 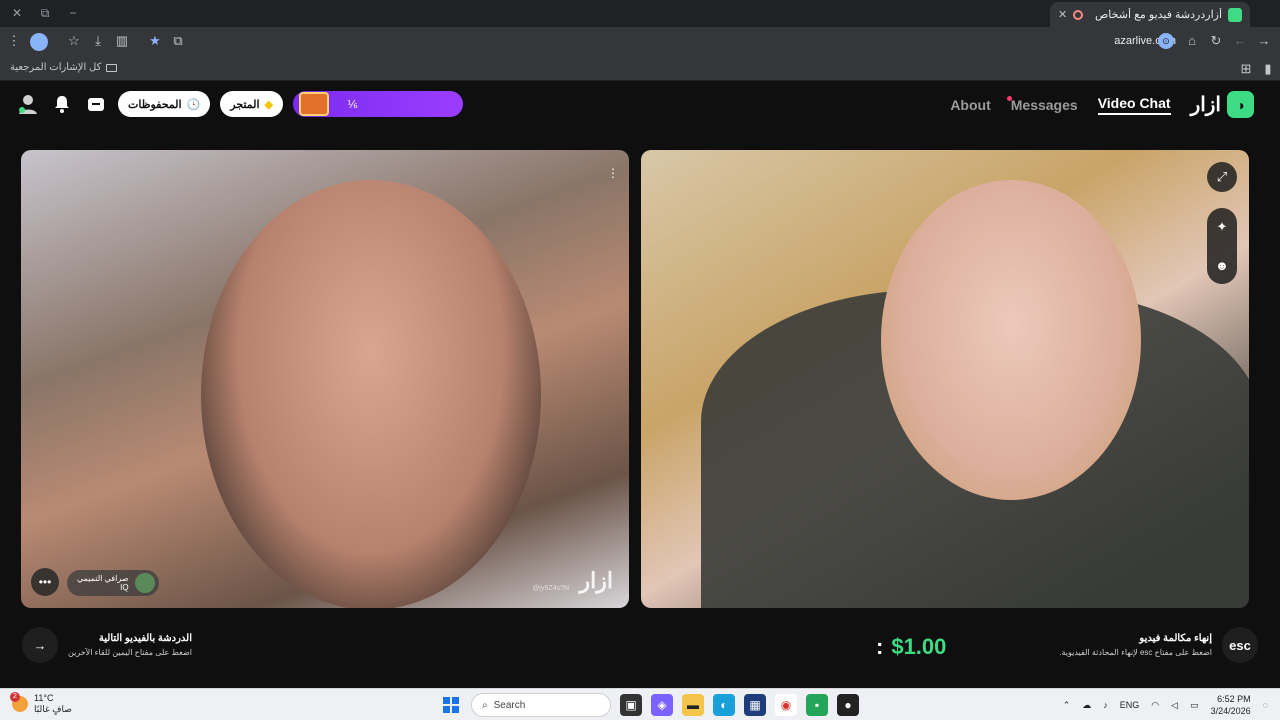 What do you see at coordinates (649, 705) in the screenshot?
I see `taskbar-apps: ⌕ Search ▣ ◈ ▬ ◐ ▦ ◉ ▪ ●` at bounding box center [649, 705].